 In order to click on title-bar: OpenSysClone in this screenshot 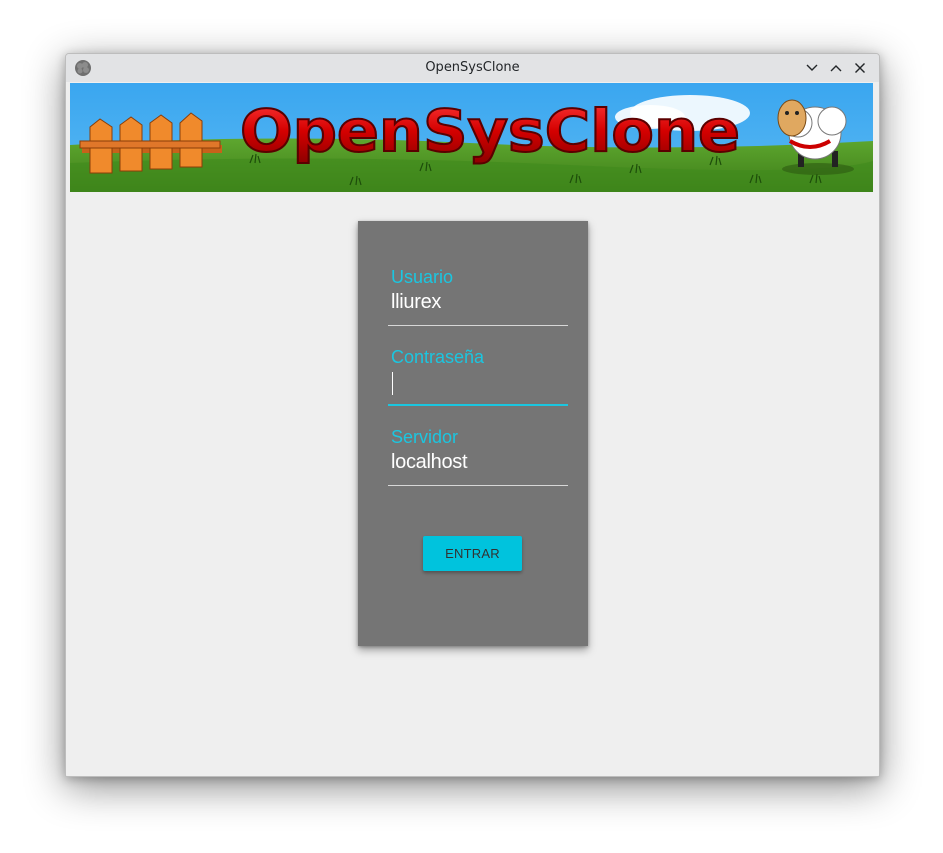, I will do `click(472, 68)`.